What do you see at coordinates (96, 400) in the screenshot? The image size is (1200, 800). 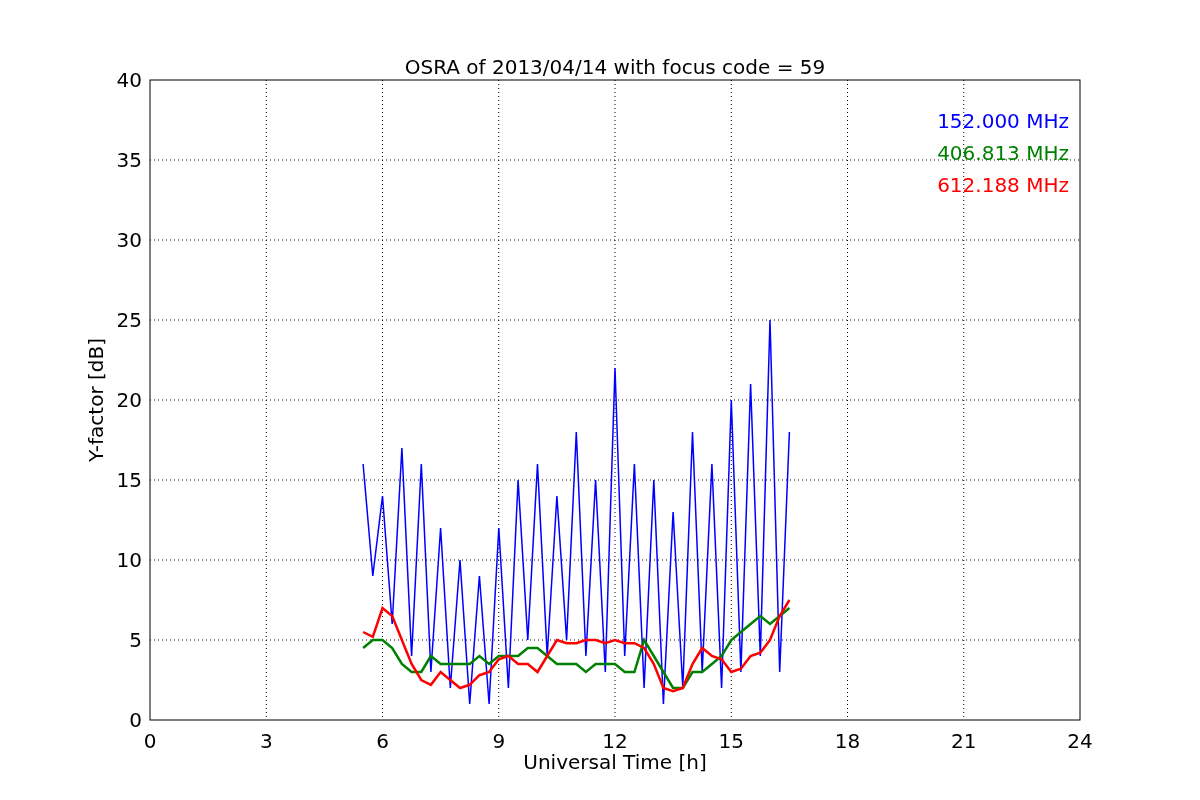 I see `y-axis-label: Y-factor [dB]` at bounding box center [96, 400].